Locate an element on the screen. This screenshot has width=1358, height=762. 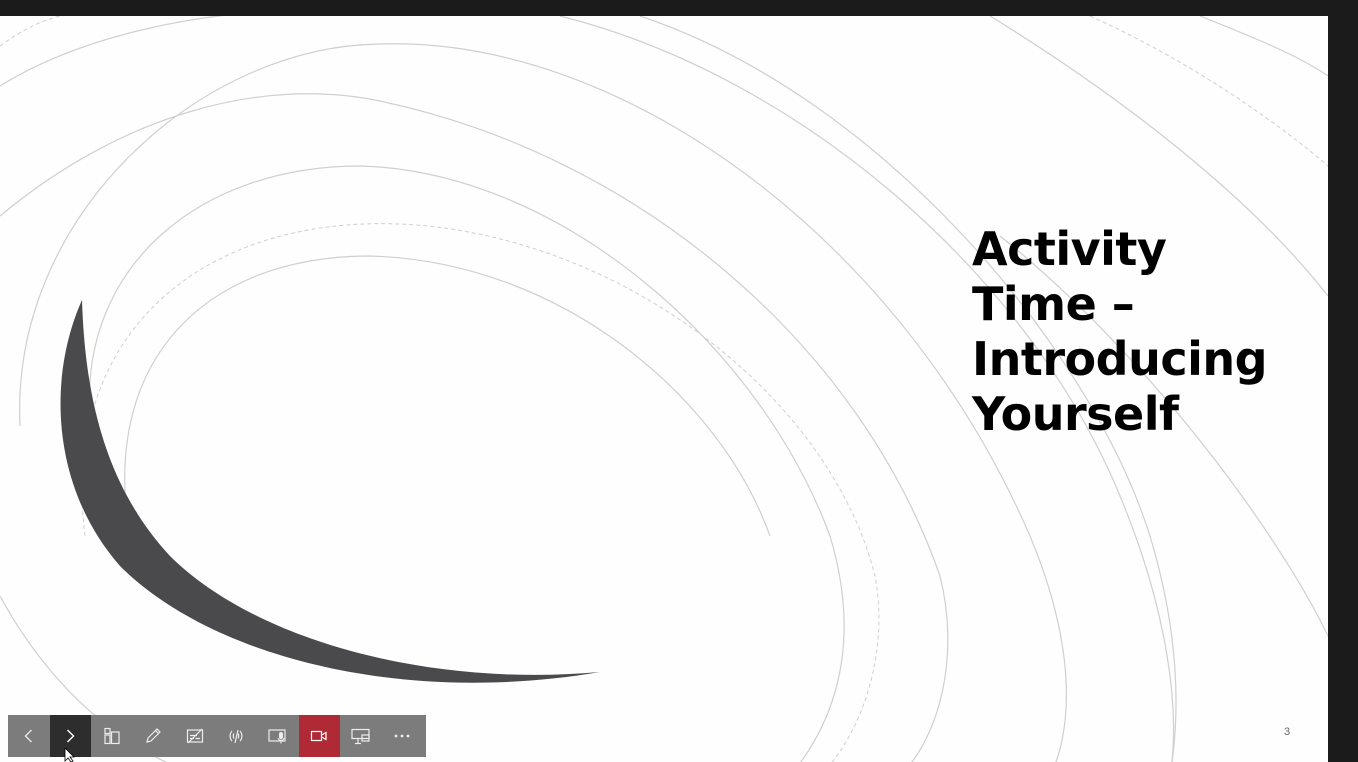
see-all-slides-button is located at coordinates (112, 736).